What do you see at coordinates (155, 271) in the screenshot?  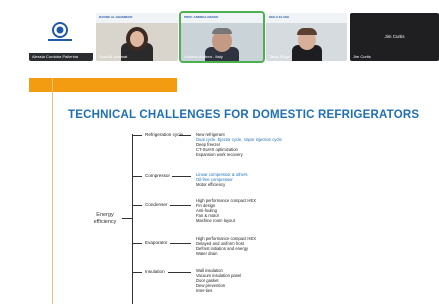 I see `branch-label: Insulation` at bounding box center [155, 271].